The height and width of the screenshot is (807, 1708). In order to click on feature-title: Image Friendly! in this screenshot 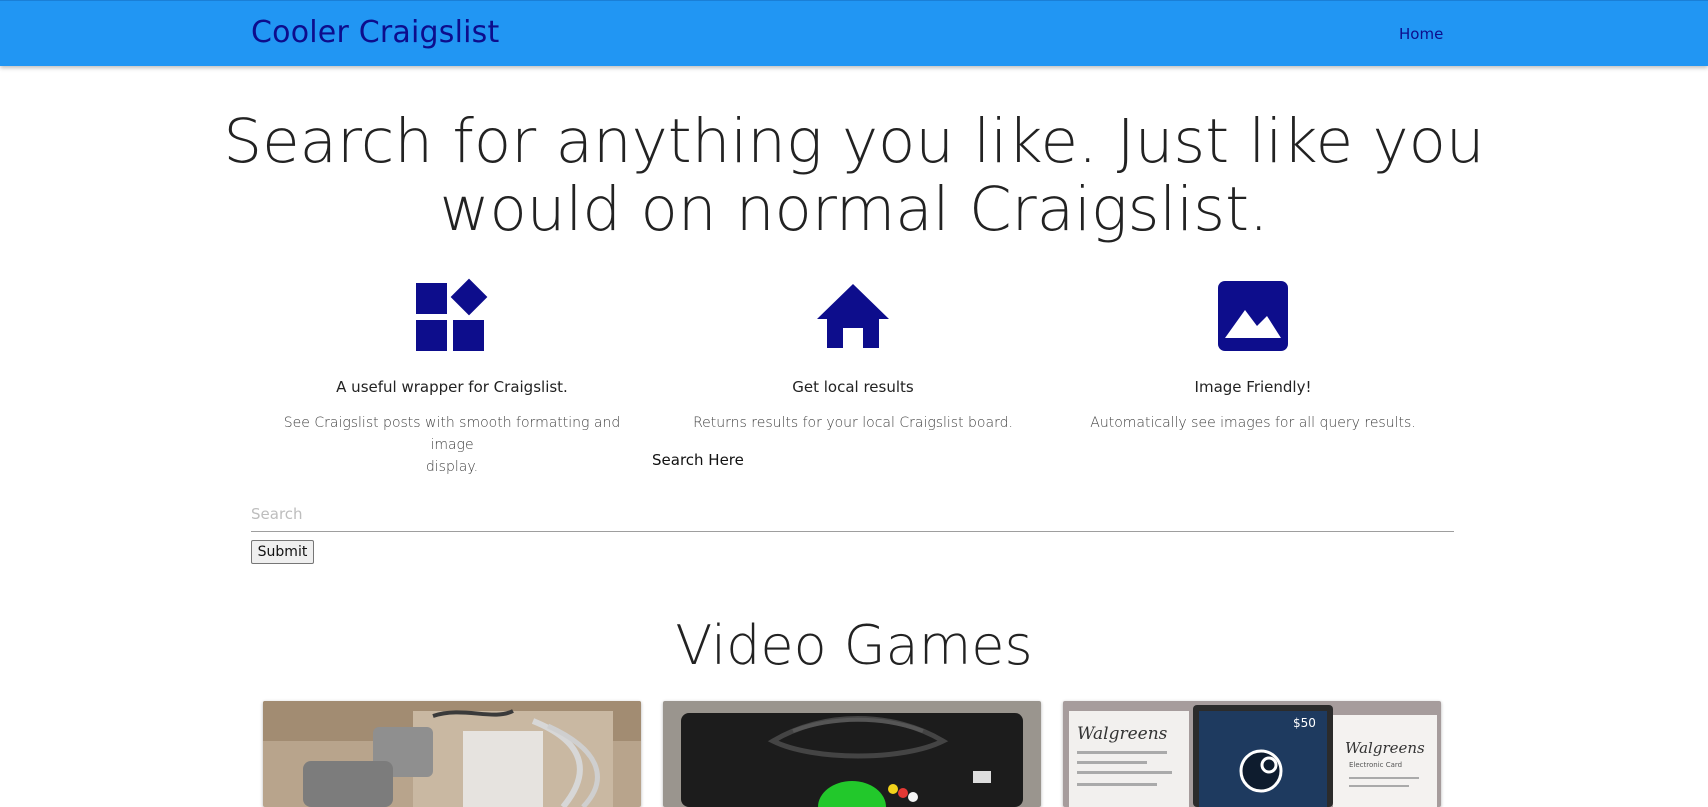, I will do `click(1253, 387)`.